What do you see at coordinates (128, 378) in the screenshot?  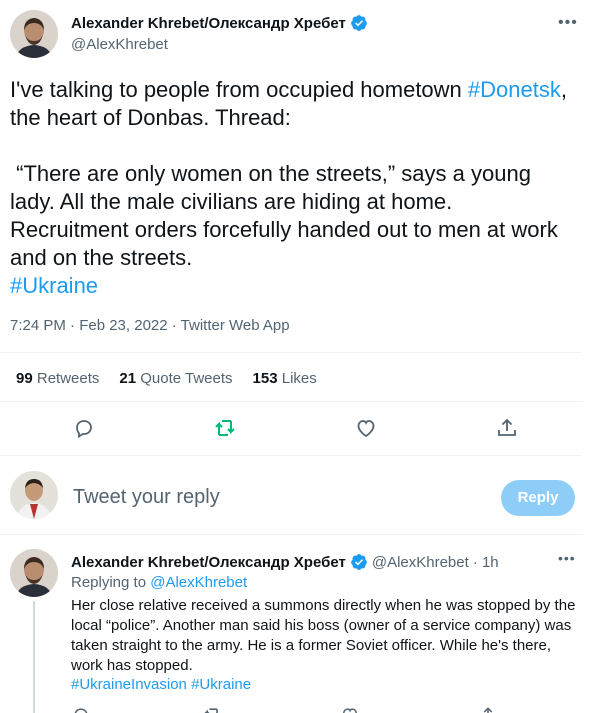 I see `quote-tweets-count: 21` at bounding box center [128, 378].